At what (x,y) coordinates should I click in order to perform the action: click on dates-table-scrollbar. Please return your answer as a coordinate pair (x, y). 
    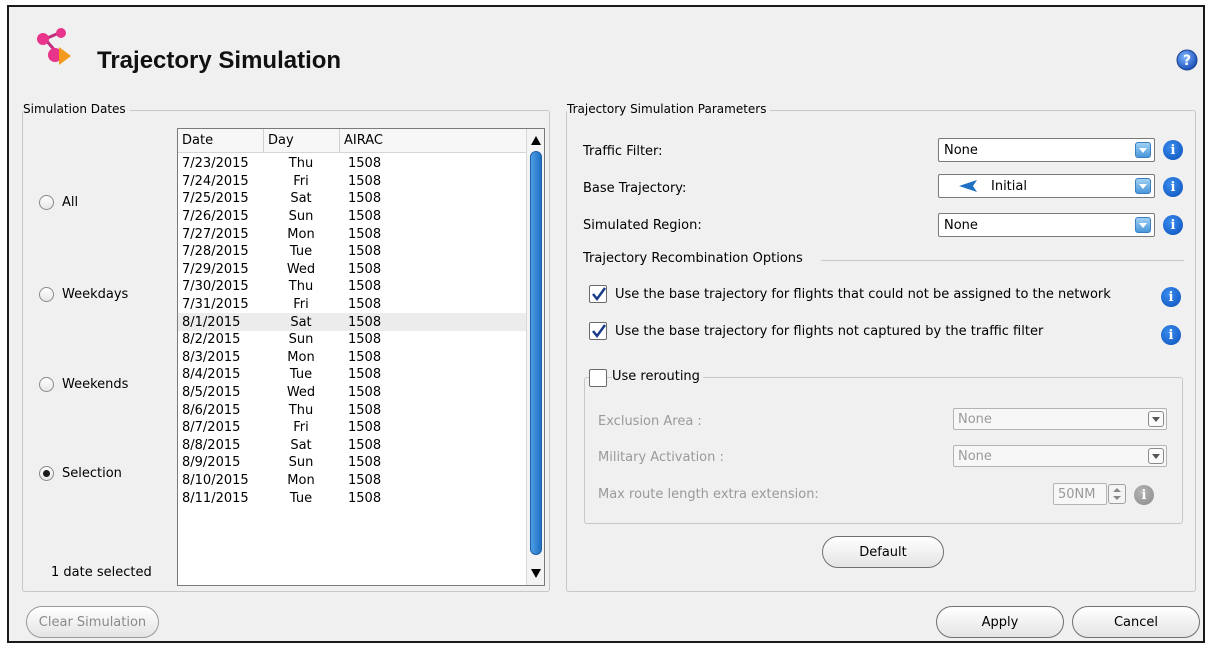
    Looking at the image, I should click on (535, 357).